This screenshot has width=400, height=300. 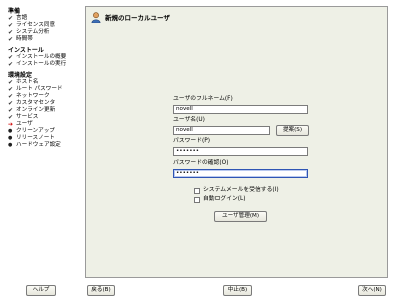 What do you see at coordinates (20, 75) in the screenshot?
I see `section-title: 環境設定` at bounding box center [20, 75].